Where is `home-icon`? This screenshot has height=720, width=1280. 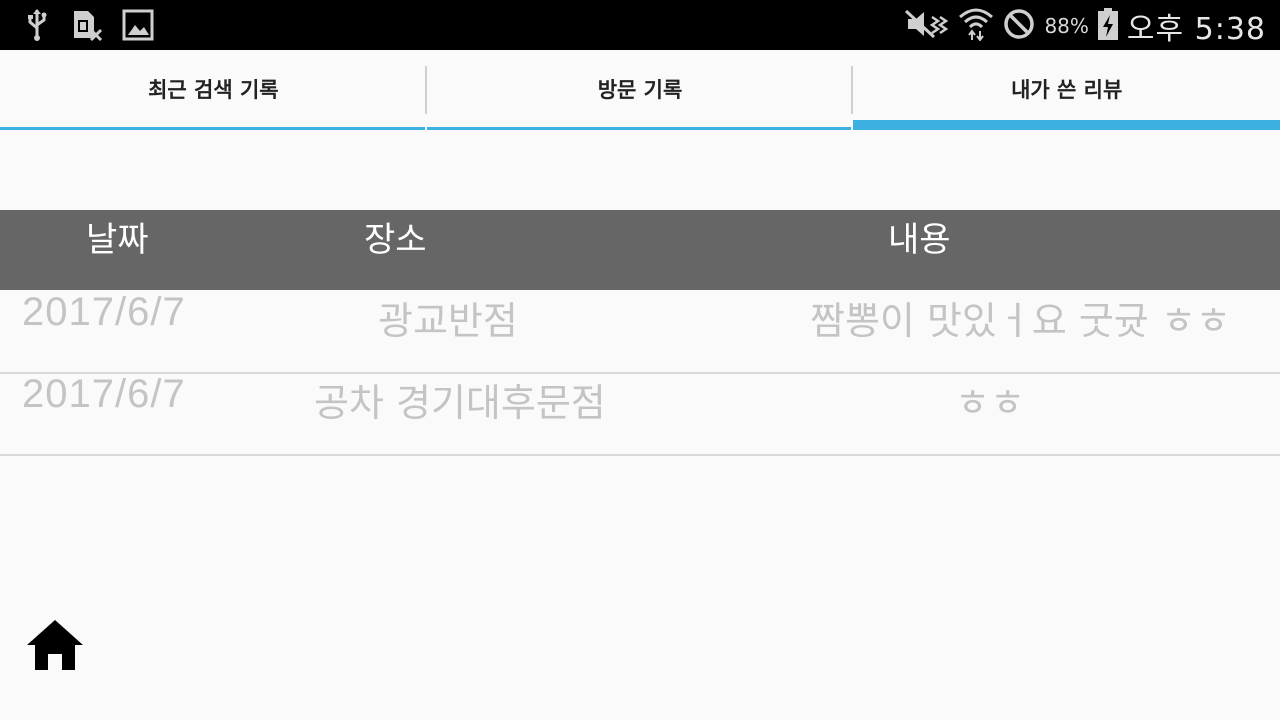
home-icon is located at coordinates (55, 645).